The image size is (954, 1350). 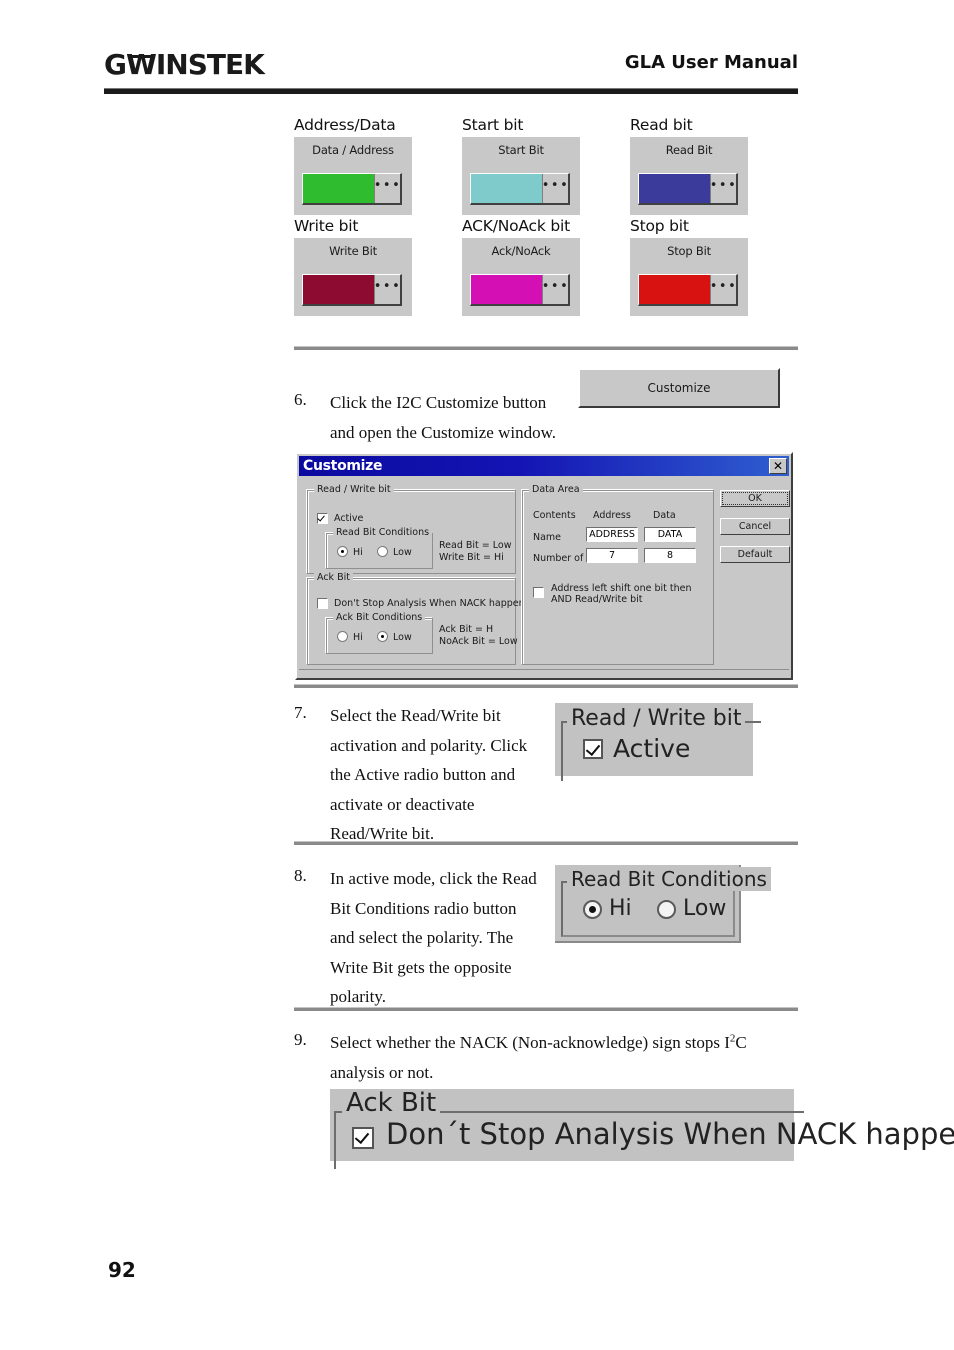 I want to click on close-icon: ✕, so click(x=778, y=466).